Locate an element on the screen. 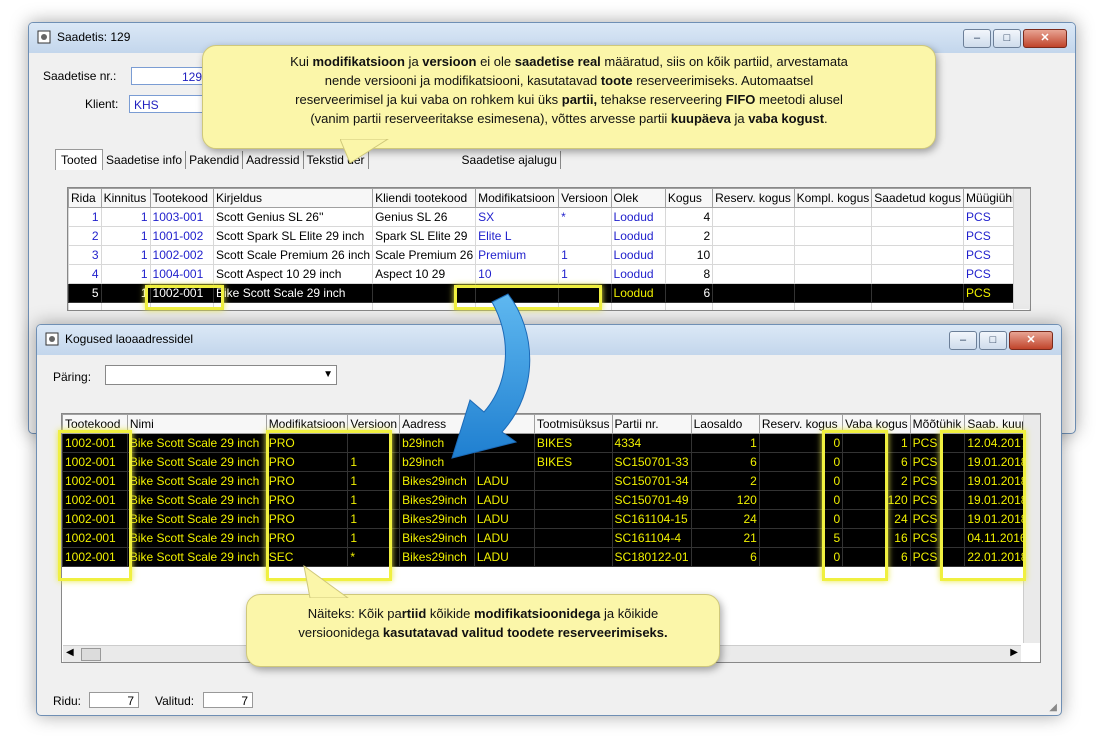 The image size is (1099, 739). table-cell: PCS is located at coordinates (937, 557).